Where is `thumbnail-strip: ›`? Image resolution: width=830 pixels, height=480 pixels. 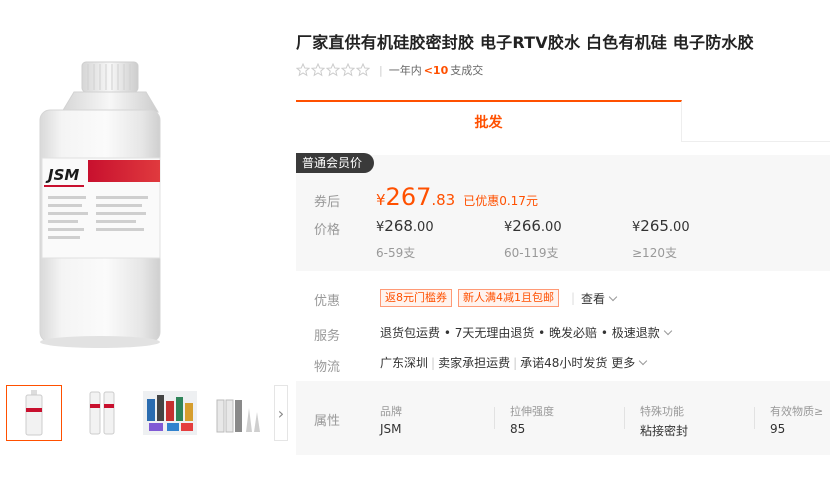 thumbnail-strip: › is located at coordinates (147, 413).